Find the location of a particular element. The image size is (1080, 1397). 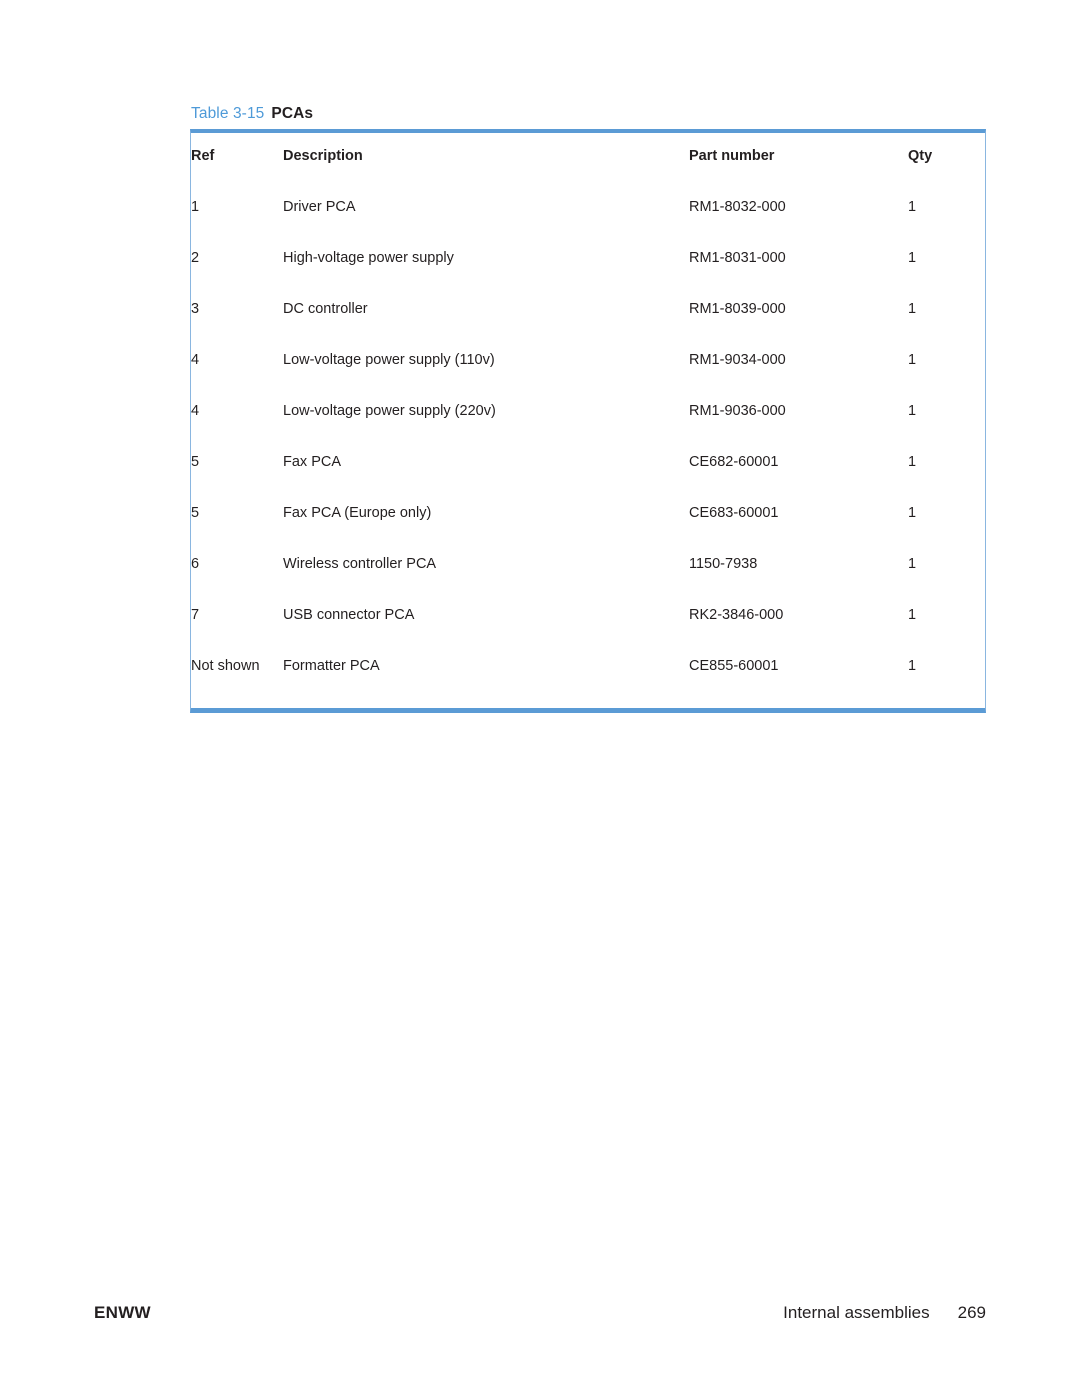

cell-ref: 2 is located at coordinates (195, 258).